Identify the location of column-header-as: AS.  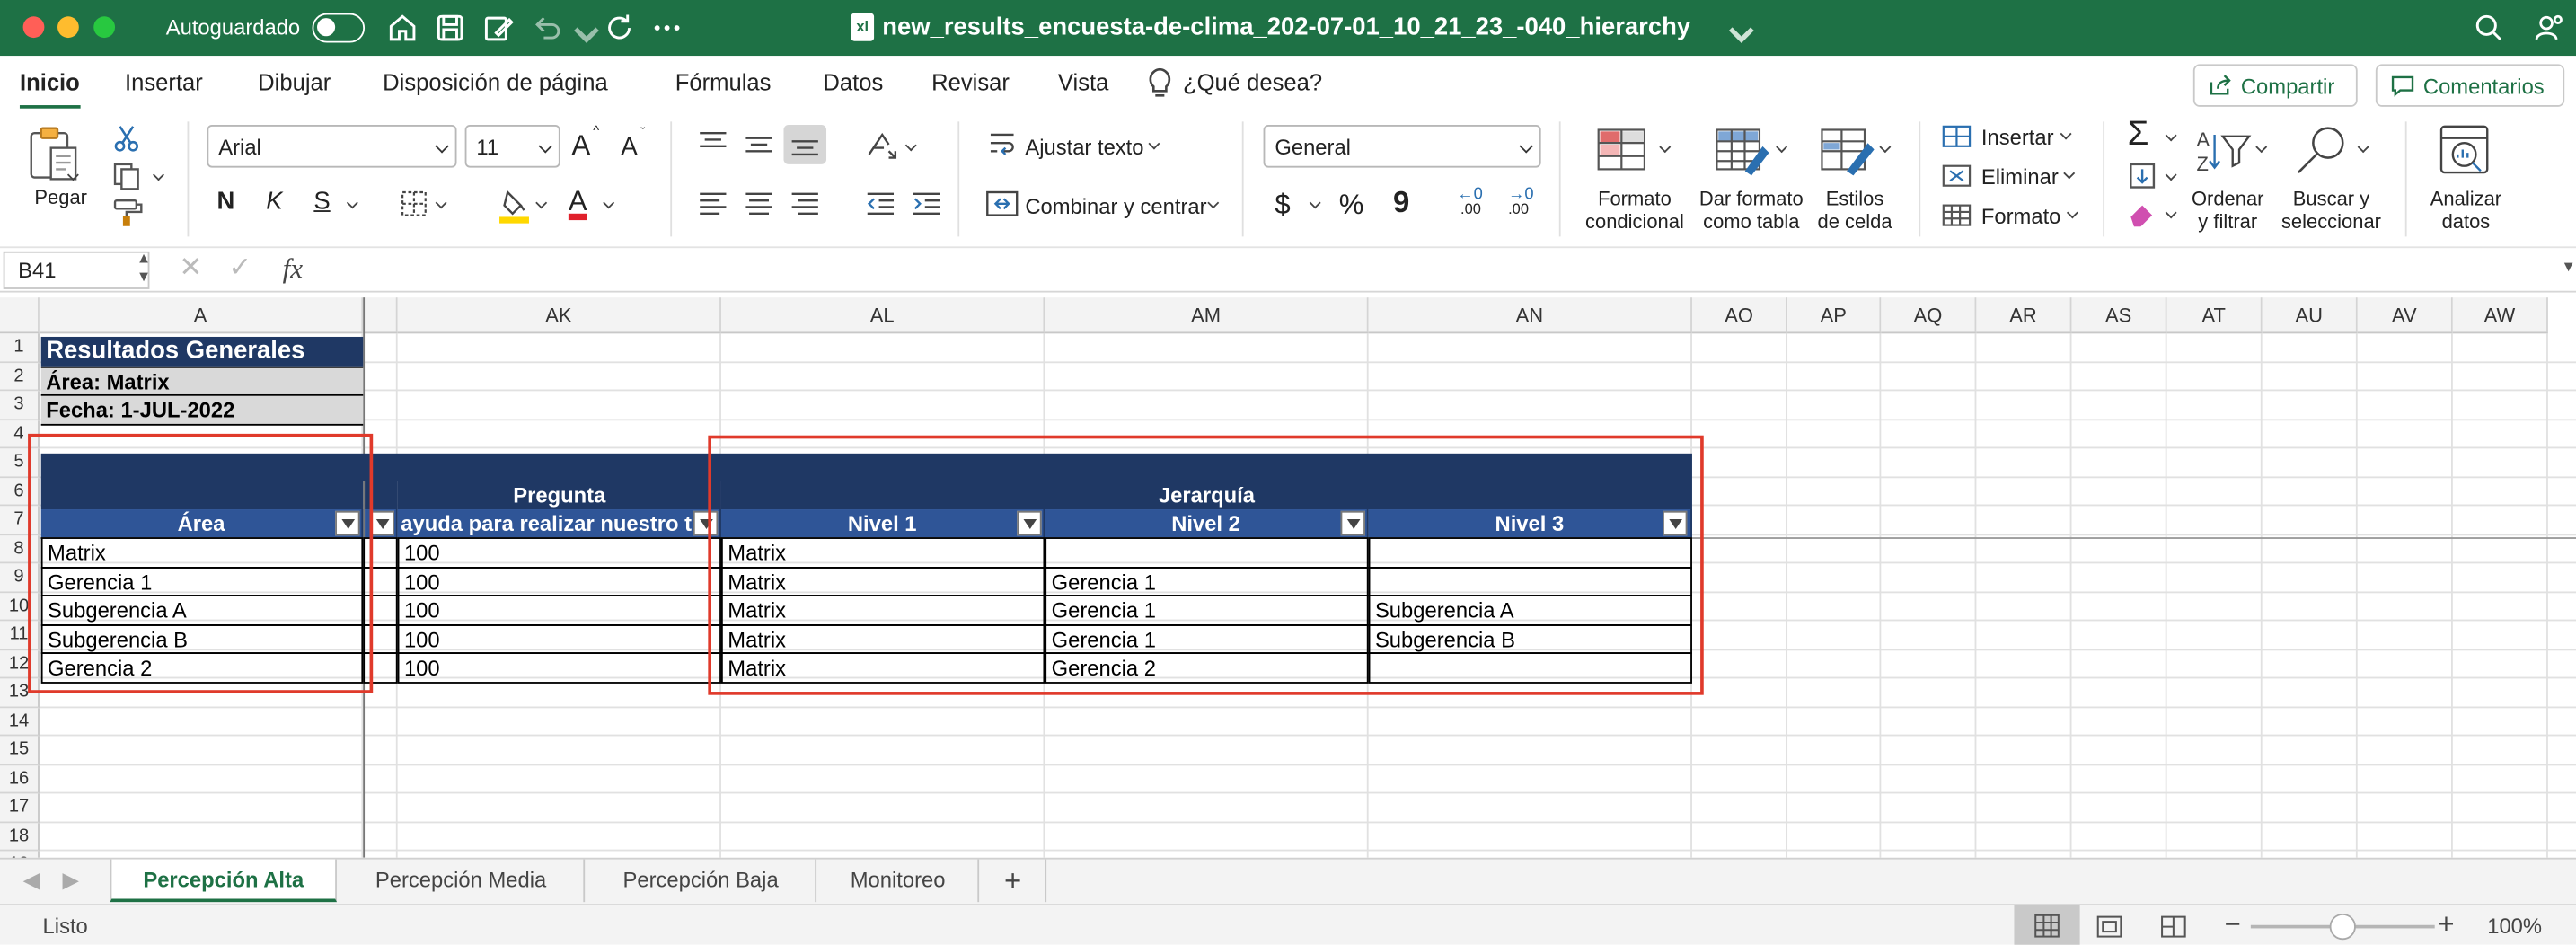
(2119, 315).